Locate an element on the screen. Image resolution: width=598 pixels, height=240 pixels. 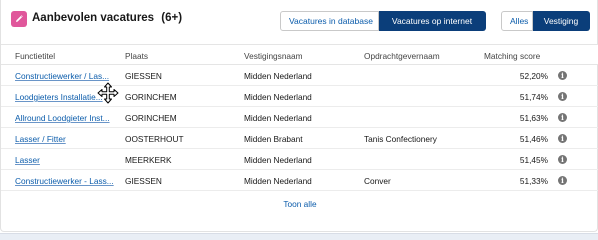
column-header-score: Matching score is located at coordinates (512, 56).